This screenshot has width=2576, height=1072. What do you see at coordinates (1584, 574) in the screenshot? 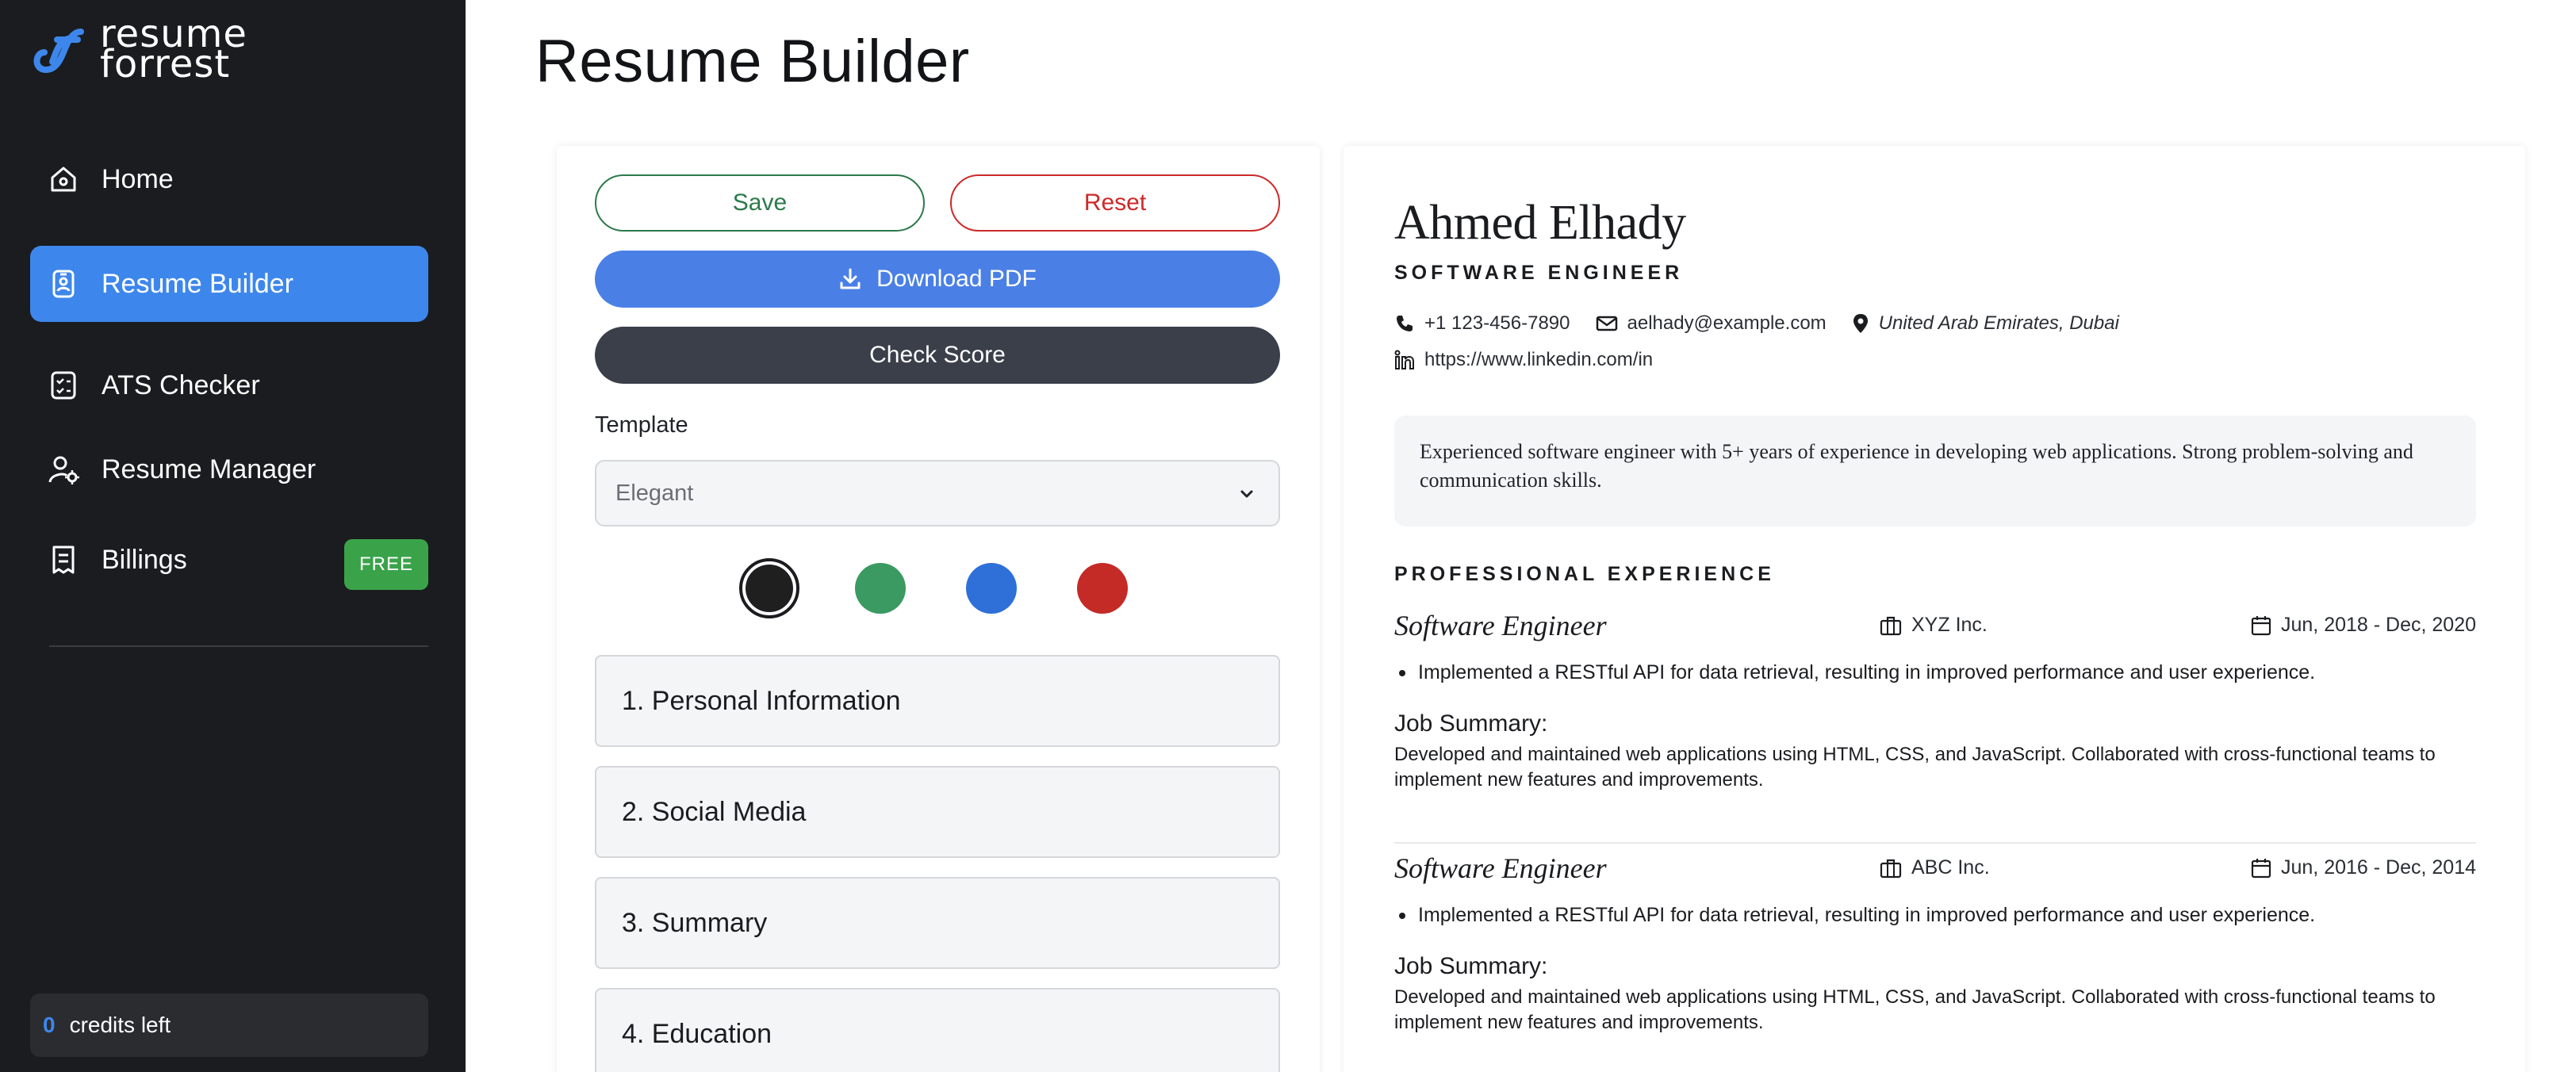
I see `experience-heading: PROFESSIONAL EXPERIENCE` at bounding box center [1584, 574].